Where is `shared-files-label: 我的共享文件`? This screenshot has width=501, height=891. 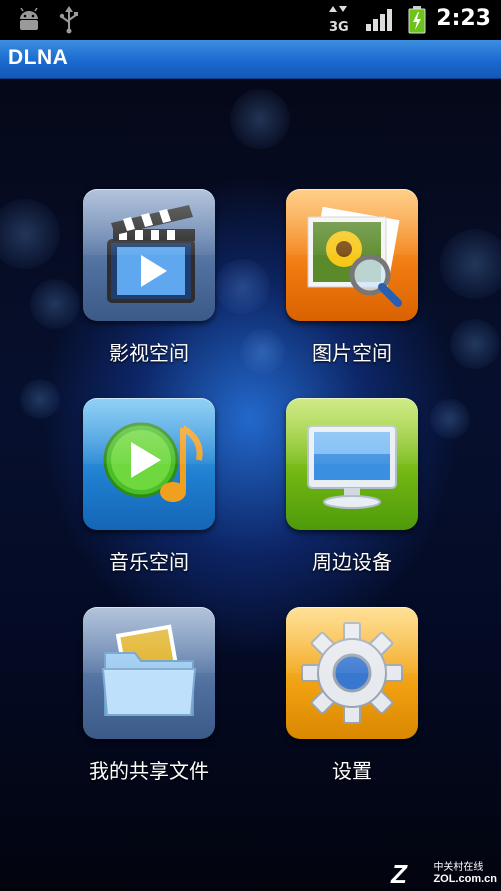
shared-files-label: 我的共享文件 is located at coordinates (149, 771).